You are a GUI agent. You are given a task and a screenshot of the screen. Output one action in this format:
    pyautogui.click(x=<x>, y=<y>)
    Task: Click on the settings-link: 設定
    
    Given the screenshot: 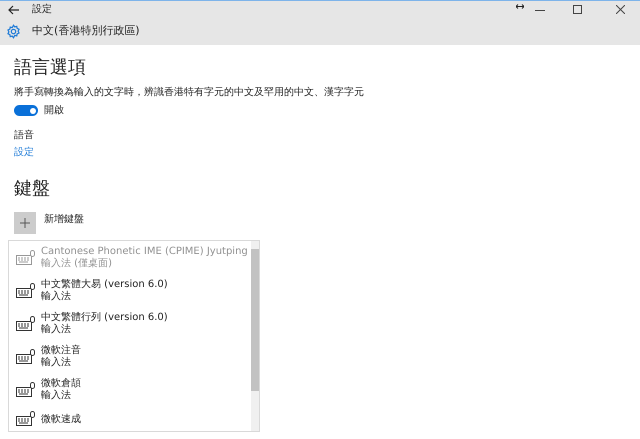 What is the action you would take?
    pyautogui.click(x=24, y=152)
    